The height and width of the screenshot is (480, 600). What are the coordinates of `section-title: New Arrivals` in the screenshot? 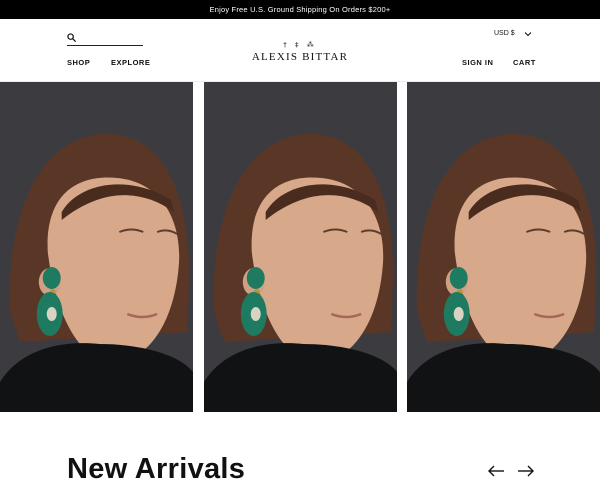 It's located at (156, 466).